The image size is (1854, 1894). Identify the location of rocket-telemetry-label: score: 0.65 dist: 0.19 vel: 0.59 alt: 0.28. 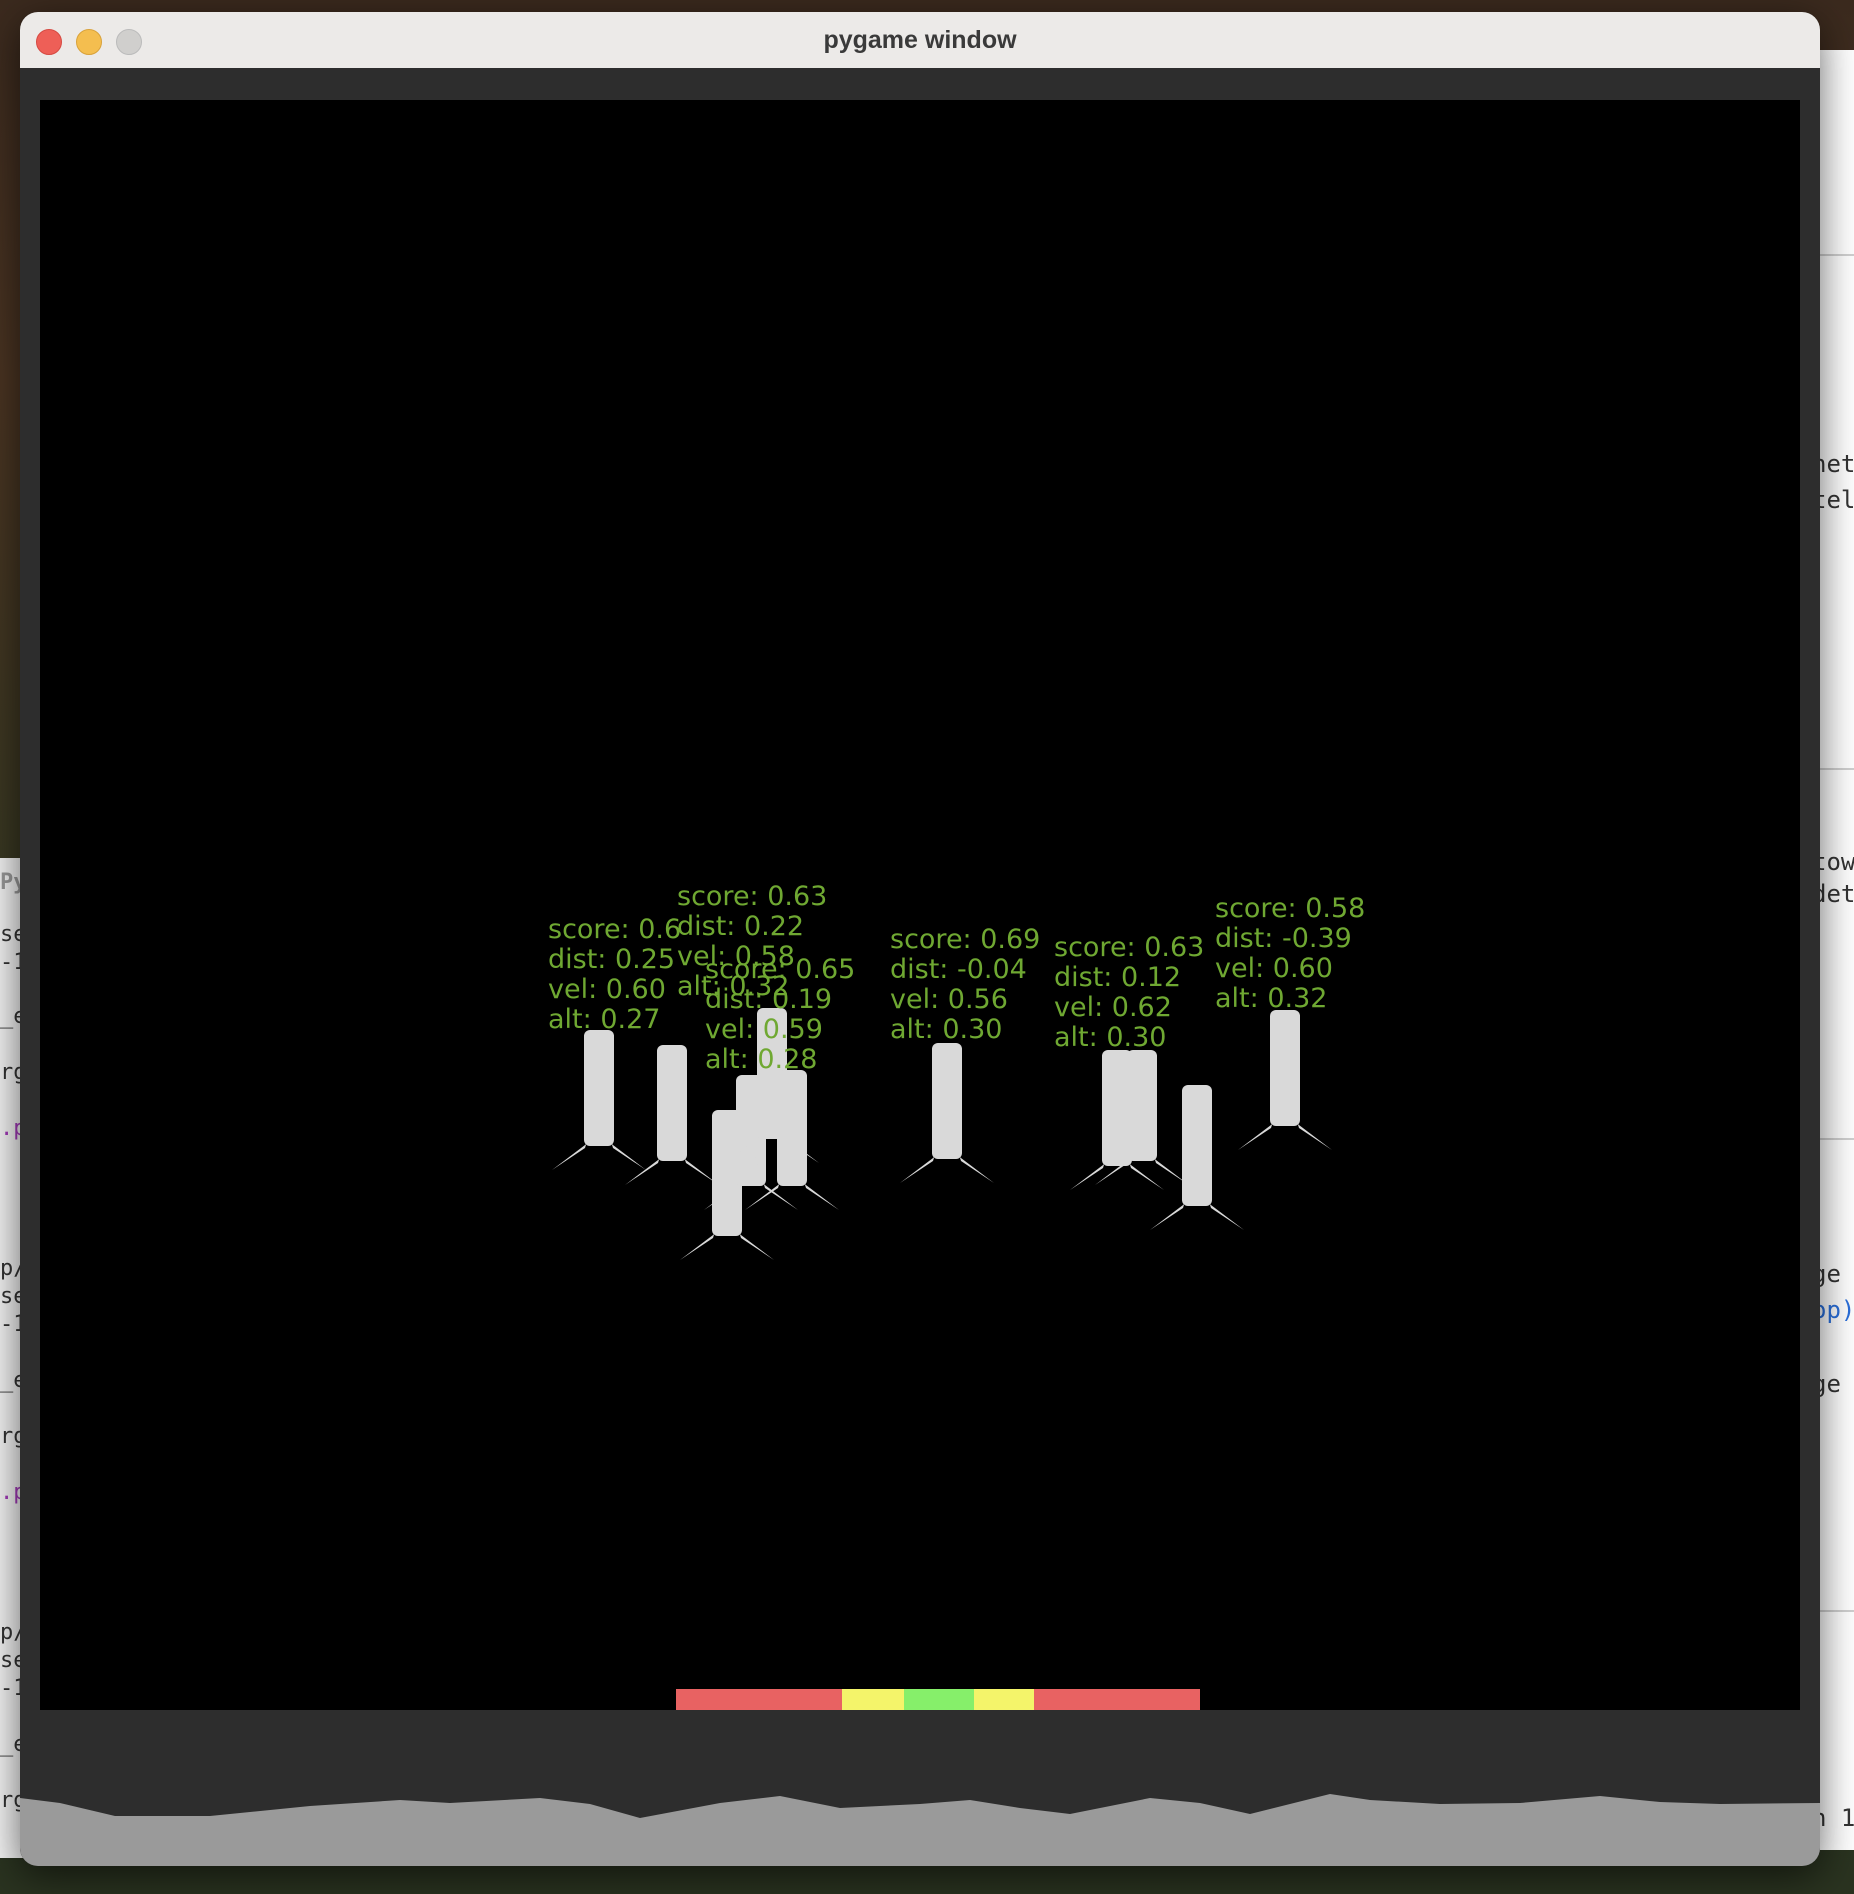
(780, 1015).